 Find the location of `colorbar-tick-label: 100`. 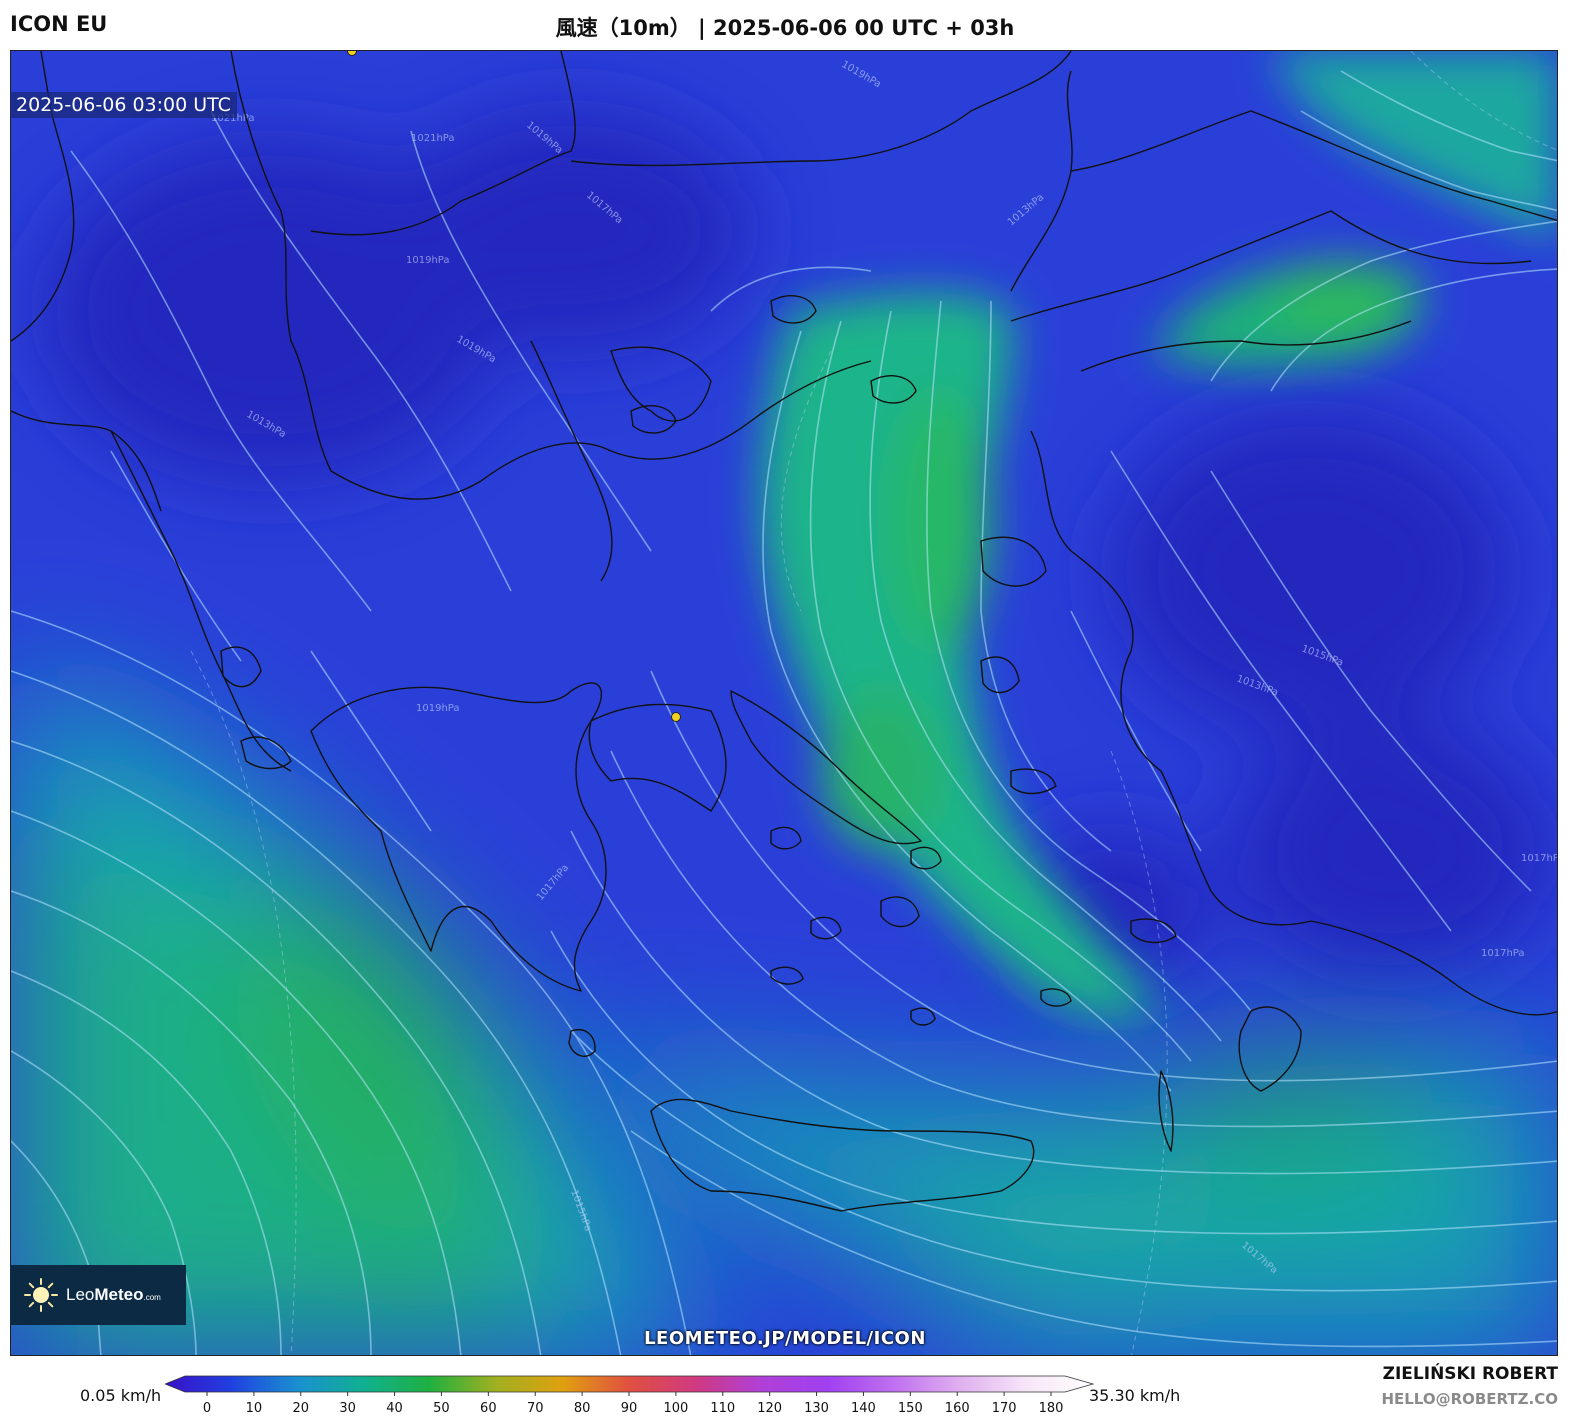

colorbar-tick-label: 100 is located at coordinates (675, 1408).